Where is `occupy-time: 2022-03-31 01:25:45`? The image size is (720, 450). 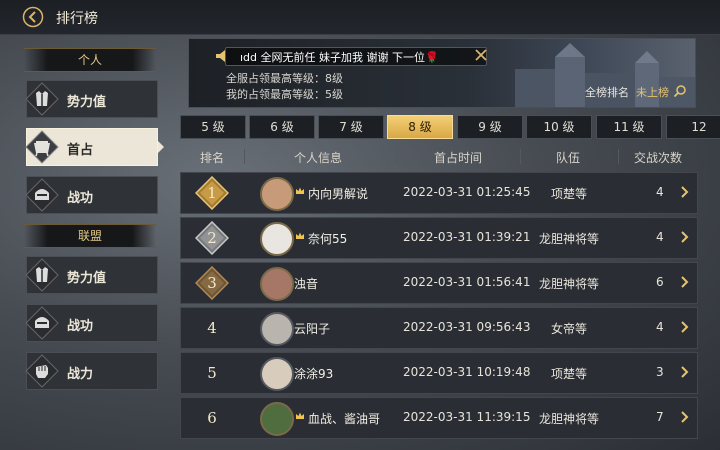
occupy-time: 2022-03-31 01:25:45 is located at coordinates (467, 192).